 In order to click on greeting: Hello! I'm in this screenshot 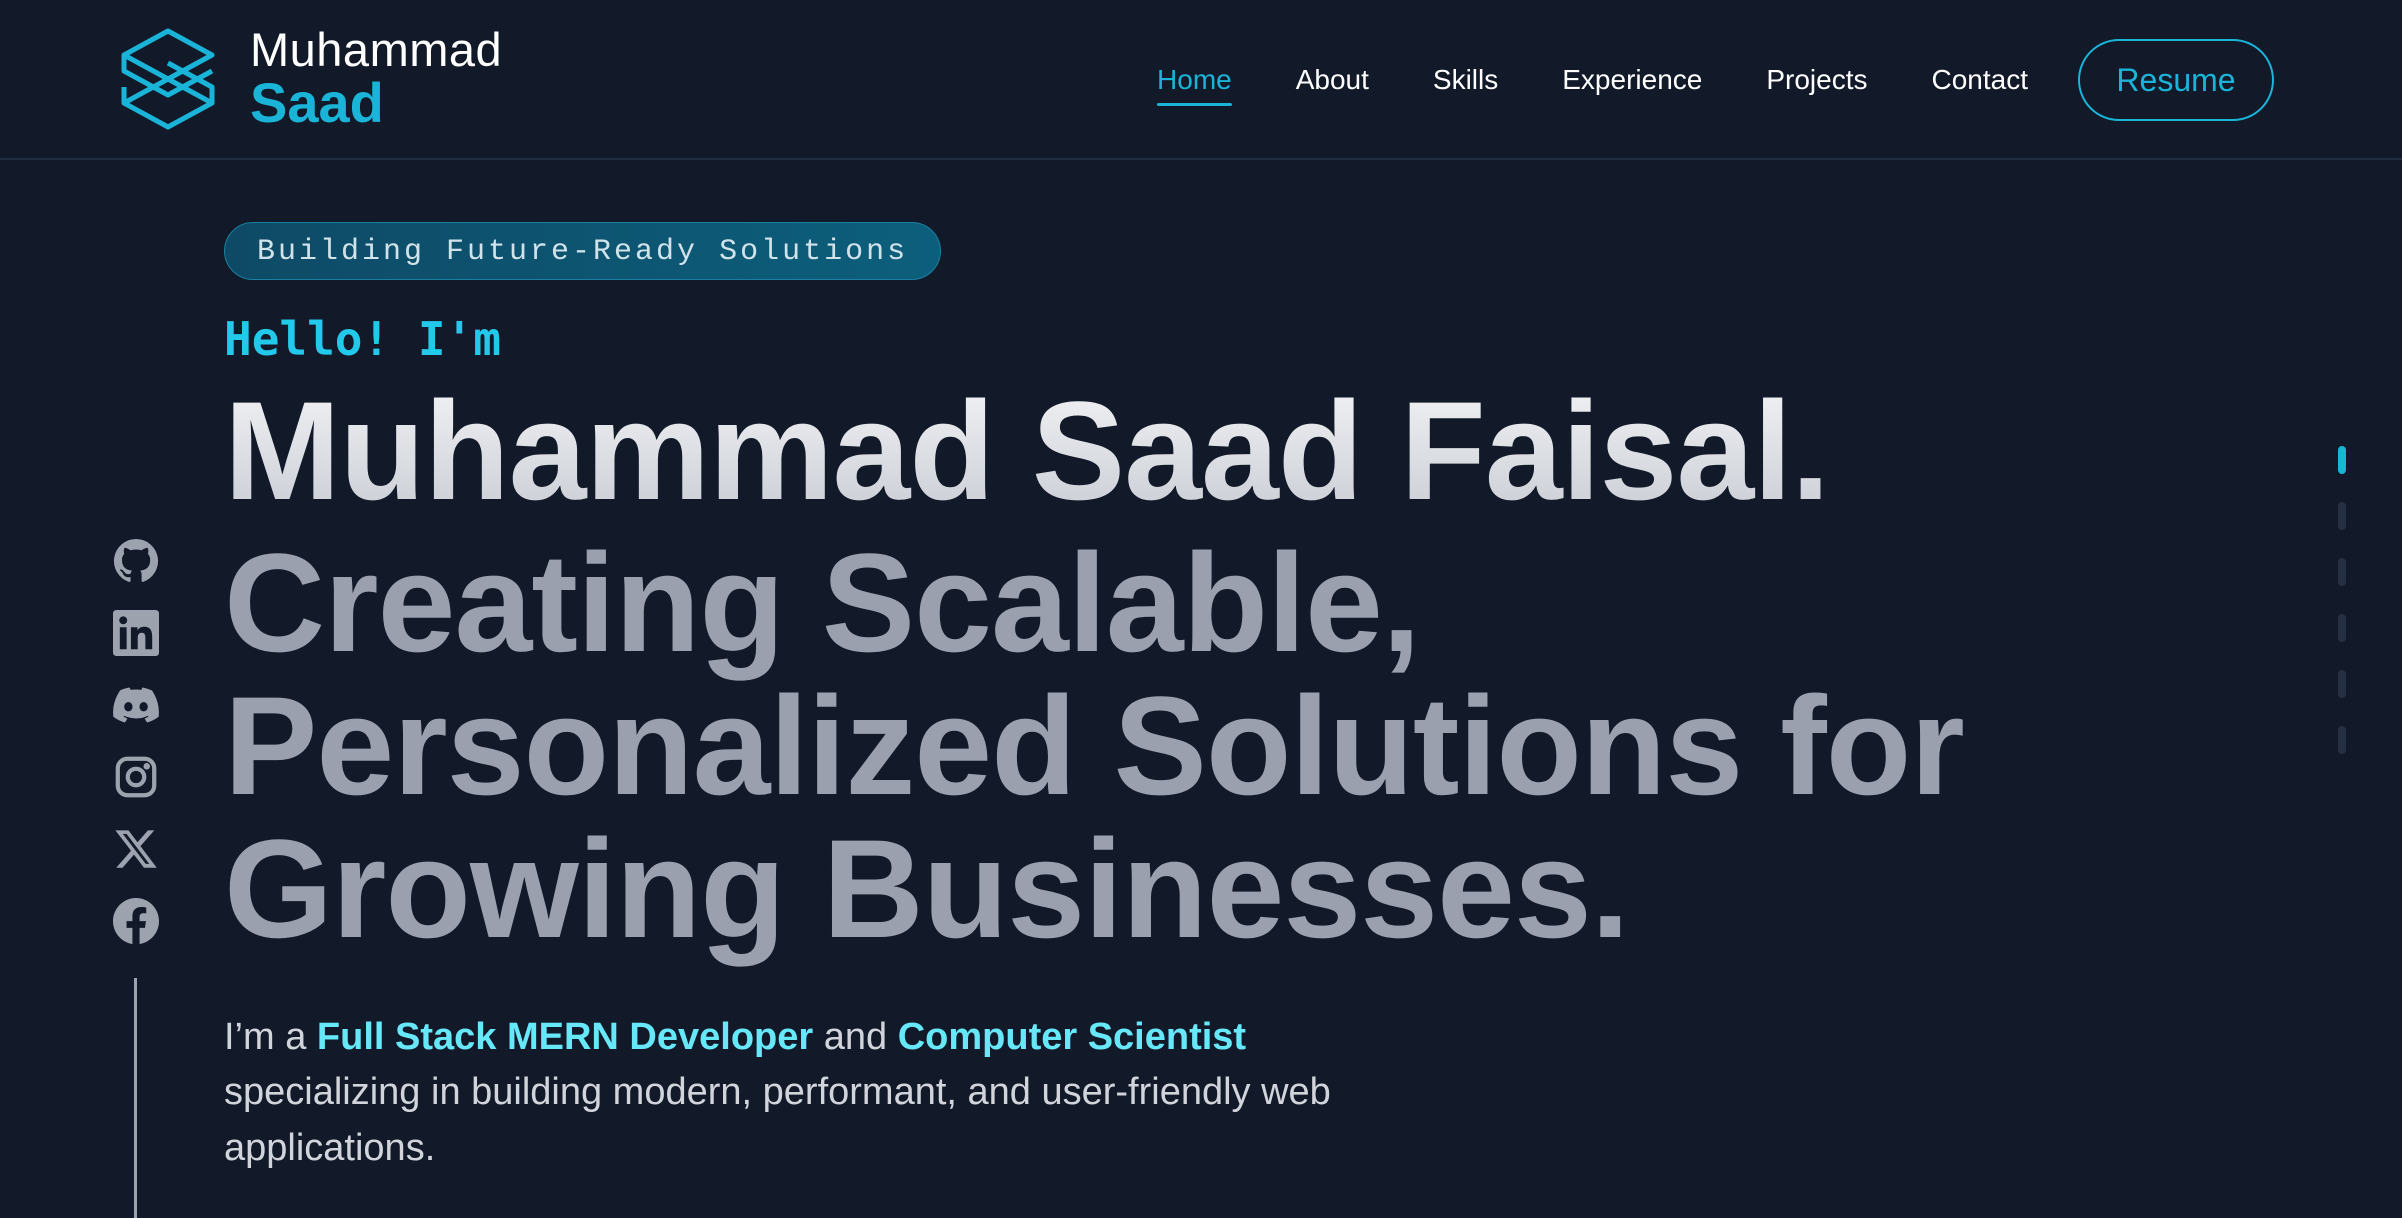, I will do `click(362, 339)`.